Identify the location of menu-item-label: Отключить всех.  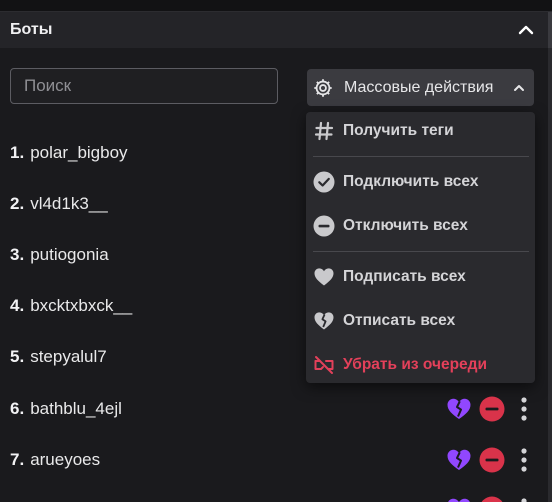
(405, 225).